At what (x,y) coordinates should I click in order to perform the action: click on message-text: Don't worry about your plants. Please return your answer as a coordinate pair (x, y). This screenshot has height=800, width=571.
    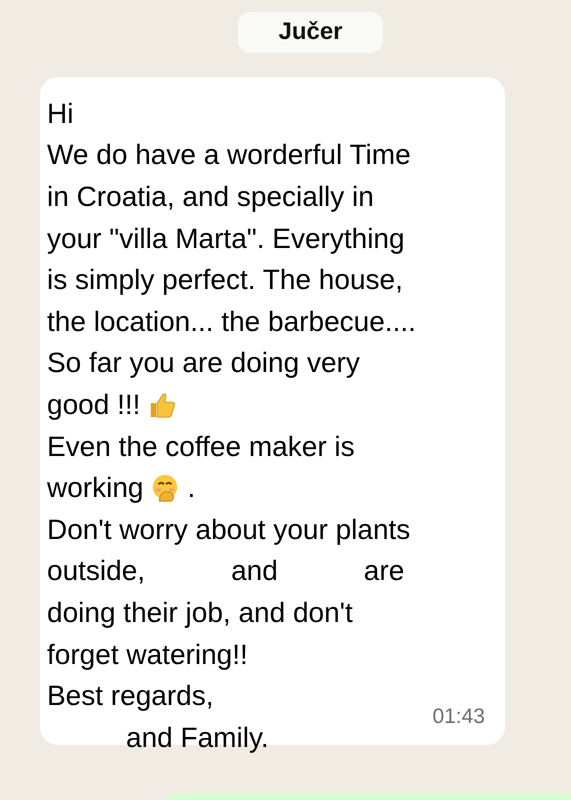
    Looking at the image, I should click on (228, 530).